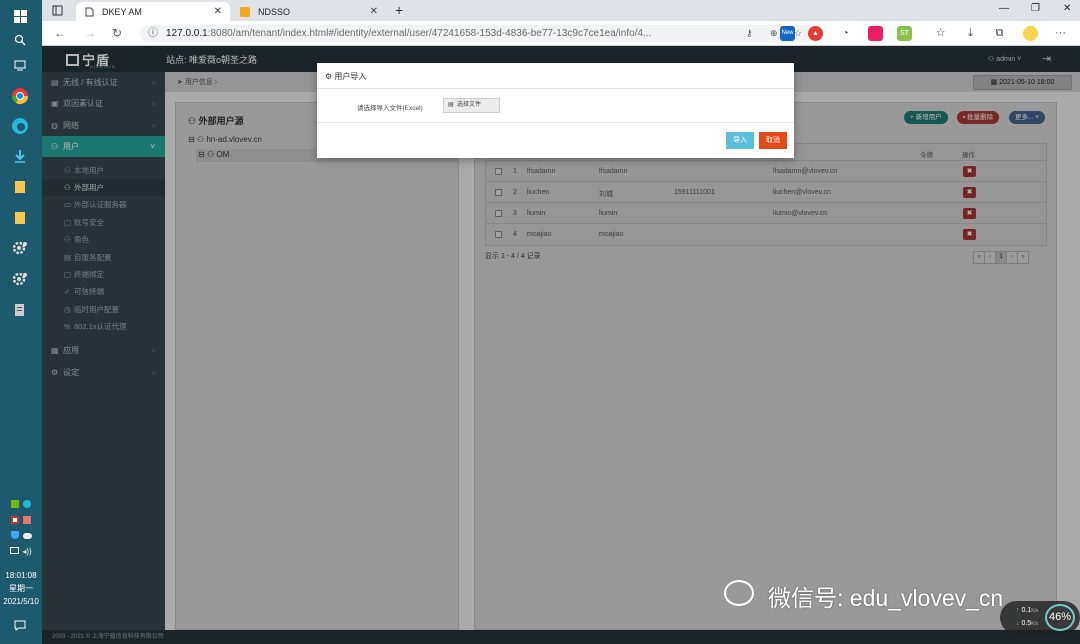 This screenshot has width=1080, height=644. I want to click on download-icon, so click(20, 156).